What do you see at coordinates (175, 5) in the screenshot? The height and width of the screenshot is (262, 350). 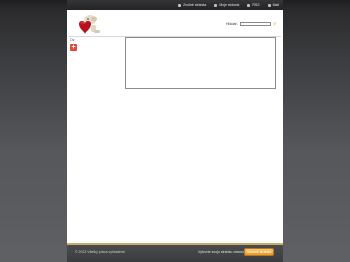 I see `top-nav-bar: Zvoľné stránka Moje stránok RSS Mail` at bounding box center [175, 5].